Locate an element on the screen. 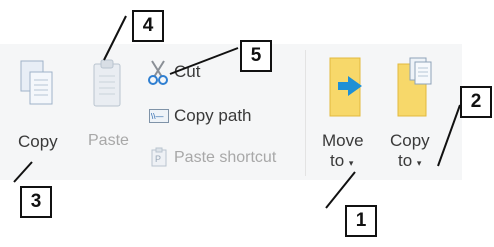 The height and width of the screenshot is (247, 494). callout-4: 4 is located at coordinates (148, 26).